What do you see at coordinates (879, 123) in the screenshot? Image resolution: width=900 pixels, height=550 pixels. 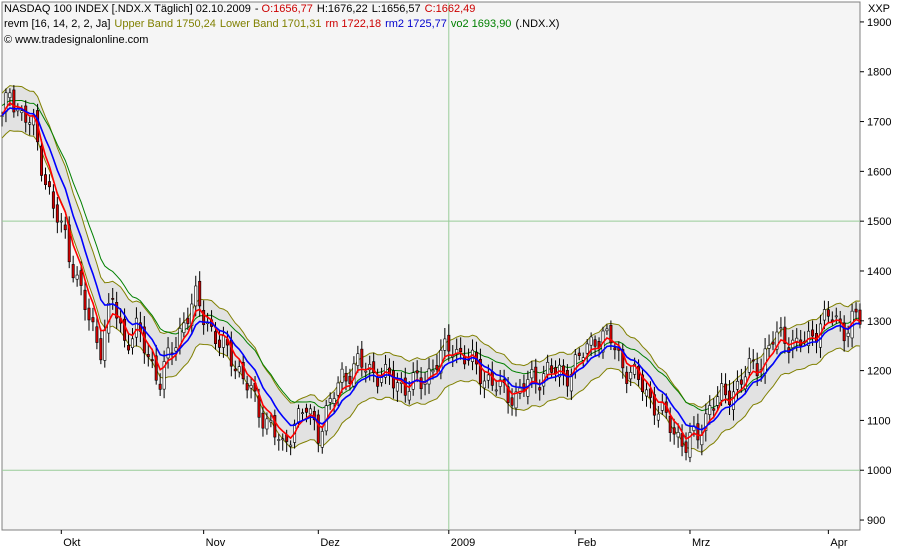 I see `y-tick-label: 1700` at bounding box center [879, 123].